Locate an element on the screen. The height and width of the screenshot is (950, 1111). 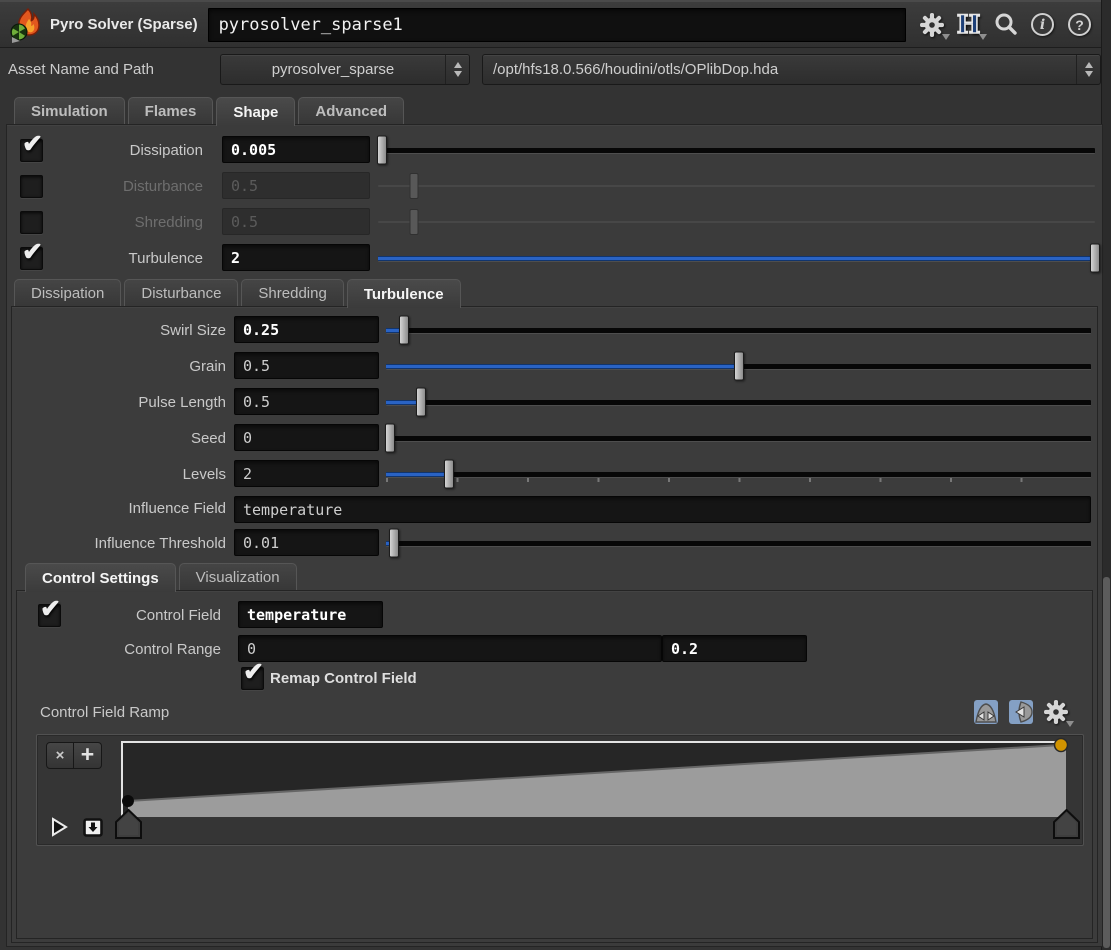
param-row-swirl-size: Swirl Size 0.25 is located at coordinates (554, 330).